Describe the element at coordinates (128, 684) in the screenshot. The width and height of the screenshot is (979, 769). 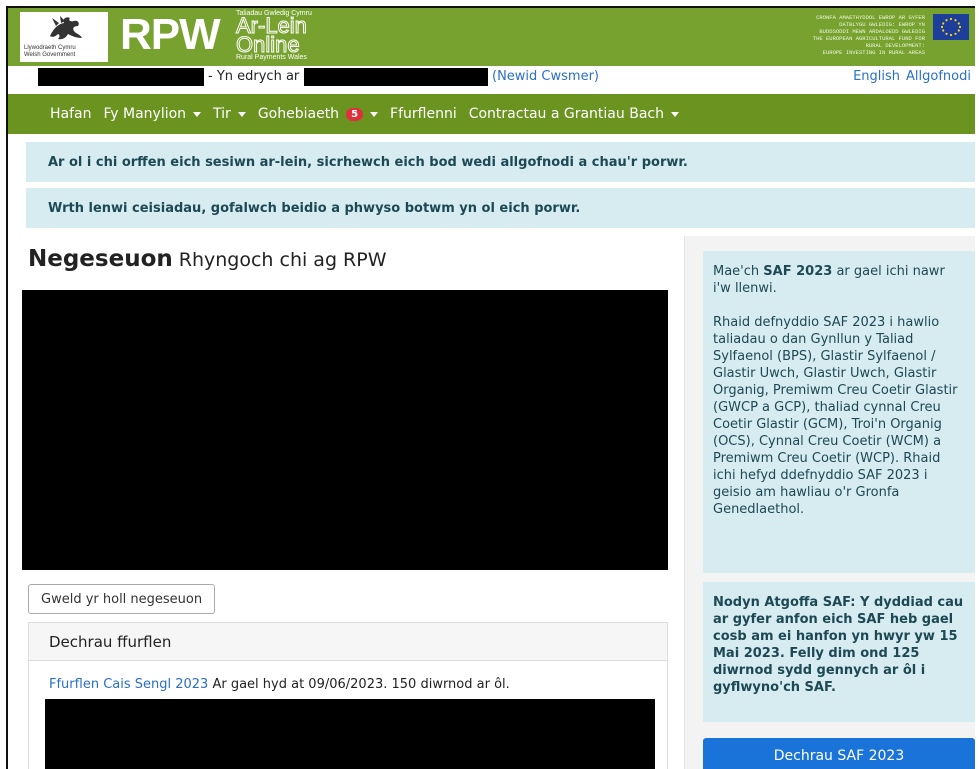
I see `single-application-form-link: Ffurflen Cais Sengl 2023` at that location.